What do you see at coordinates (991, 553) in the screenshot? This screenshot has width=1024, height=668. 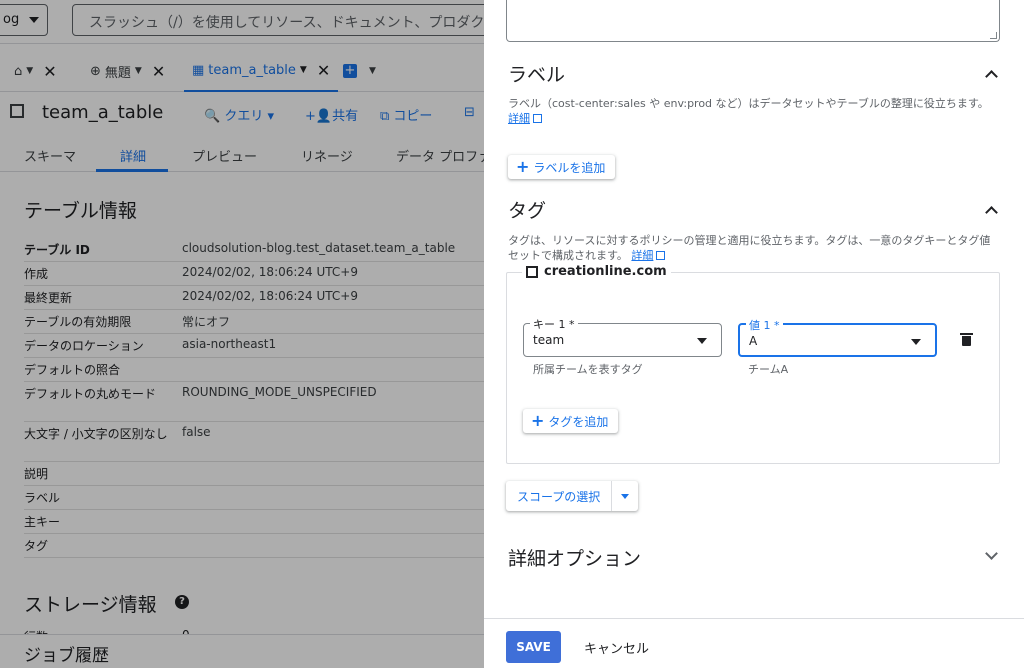 I see `expand-advanced-icon` at bounding box center [991, 553].